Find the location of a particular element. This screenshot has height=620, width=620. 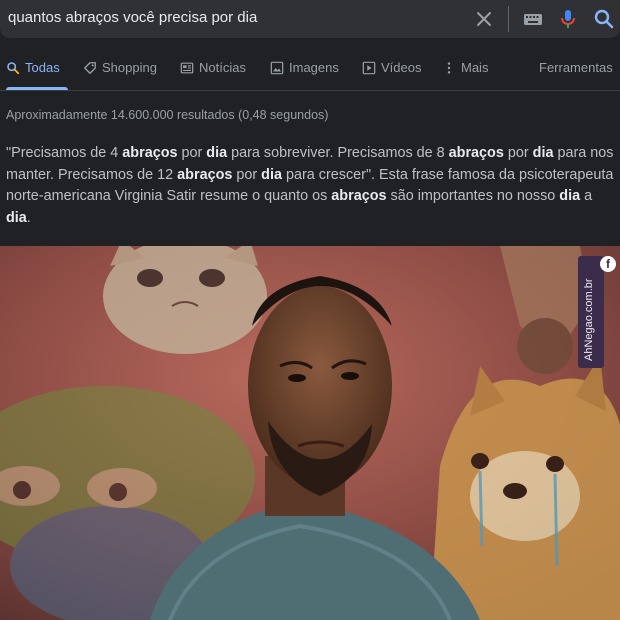

image-icon is located at coordinates (277, 68).